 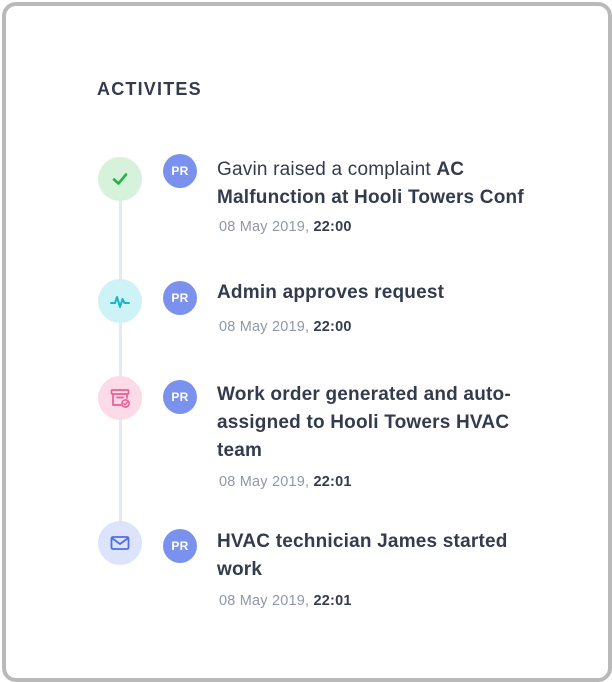 I want to click on activity-subject: Admin approves request, so click(x=331, y=292).